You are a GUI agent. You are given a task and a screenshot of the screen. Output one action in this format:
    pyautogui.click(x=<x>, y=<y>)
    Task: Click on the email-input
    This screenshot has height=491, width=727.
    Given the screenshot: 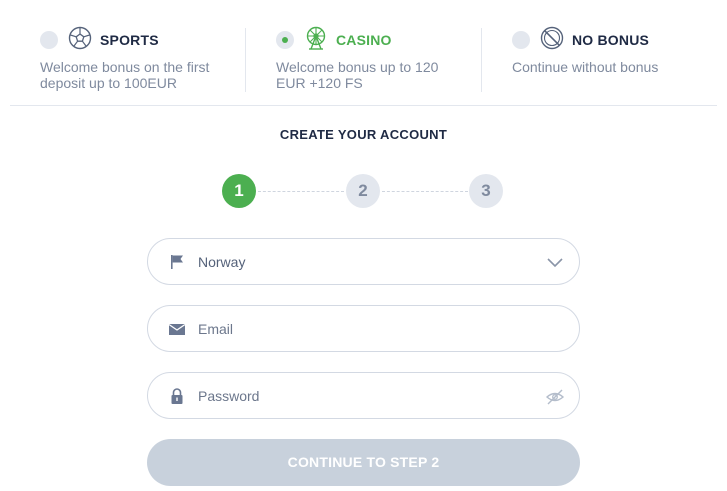 What is the action you would take?
    pyautogui.click(x=368, y=329)
    